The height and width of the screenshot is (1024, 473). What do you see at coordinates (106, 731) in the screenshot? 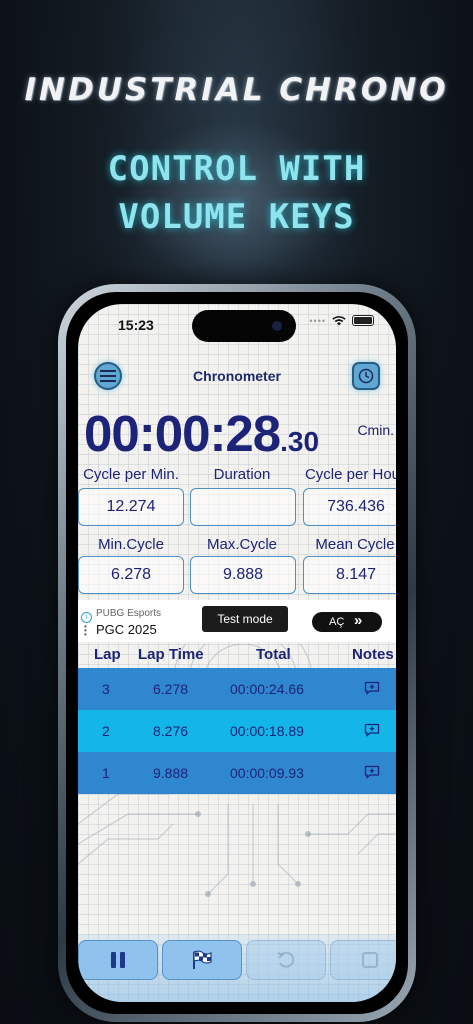
I see `lap-number: 2` at bounding box center [106, 731].